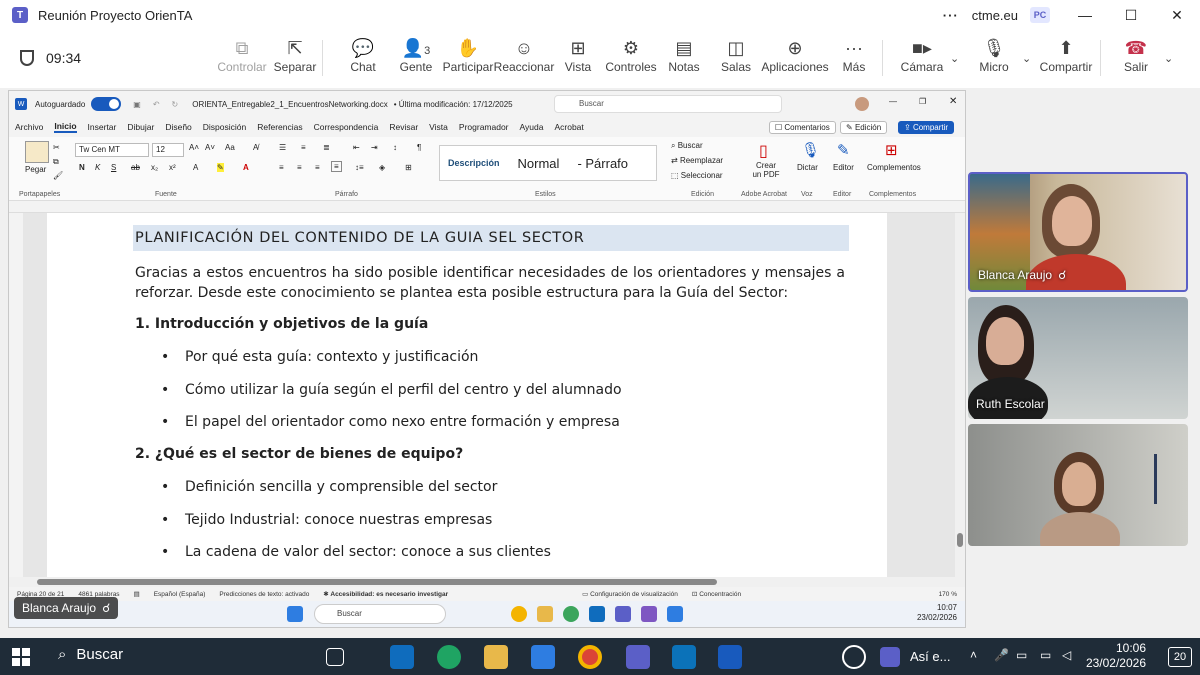 Image resolution: width=1200 pixels, height=675 pixels. I want to click on controls-button: ⚙ Controles, so click(631, 55).